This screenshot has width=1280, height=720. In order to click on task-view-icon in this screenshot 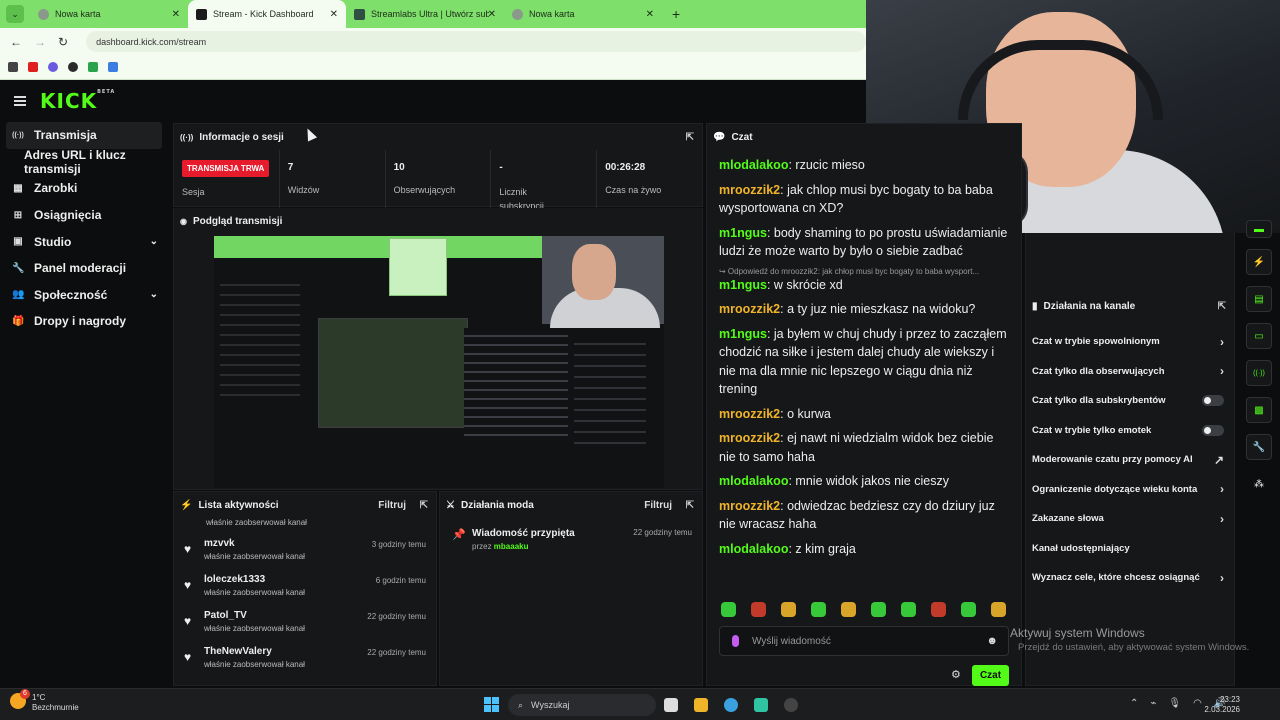, I will do `click(671, 705)`.